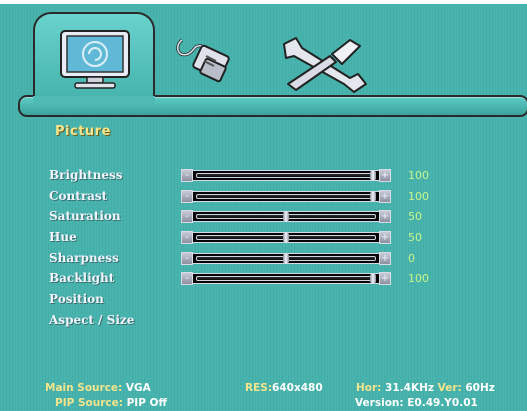 The height and width of the screenshot is (411, 527). What do you see at coordinates (83, 131) in the screenshot?
I see `section-title: Picture` at bounding box center [83, 131].